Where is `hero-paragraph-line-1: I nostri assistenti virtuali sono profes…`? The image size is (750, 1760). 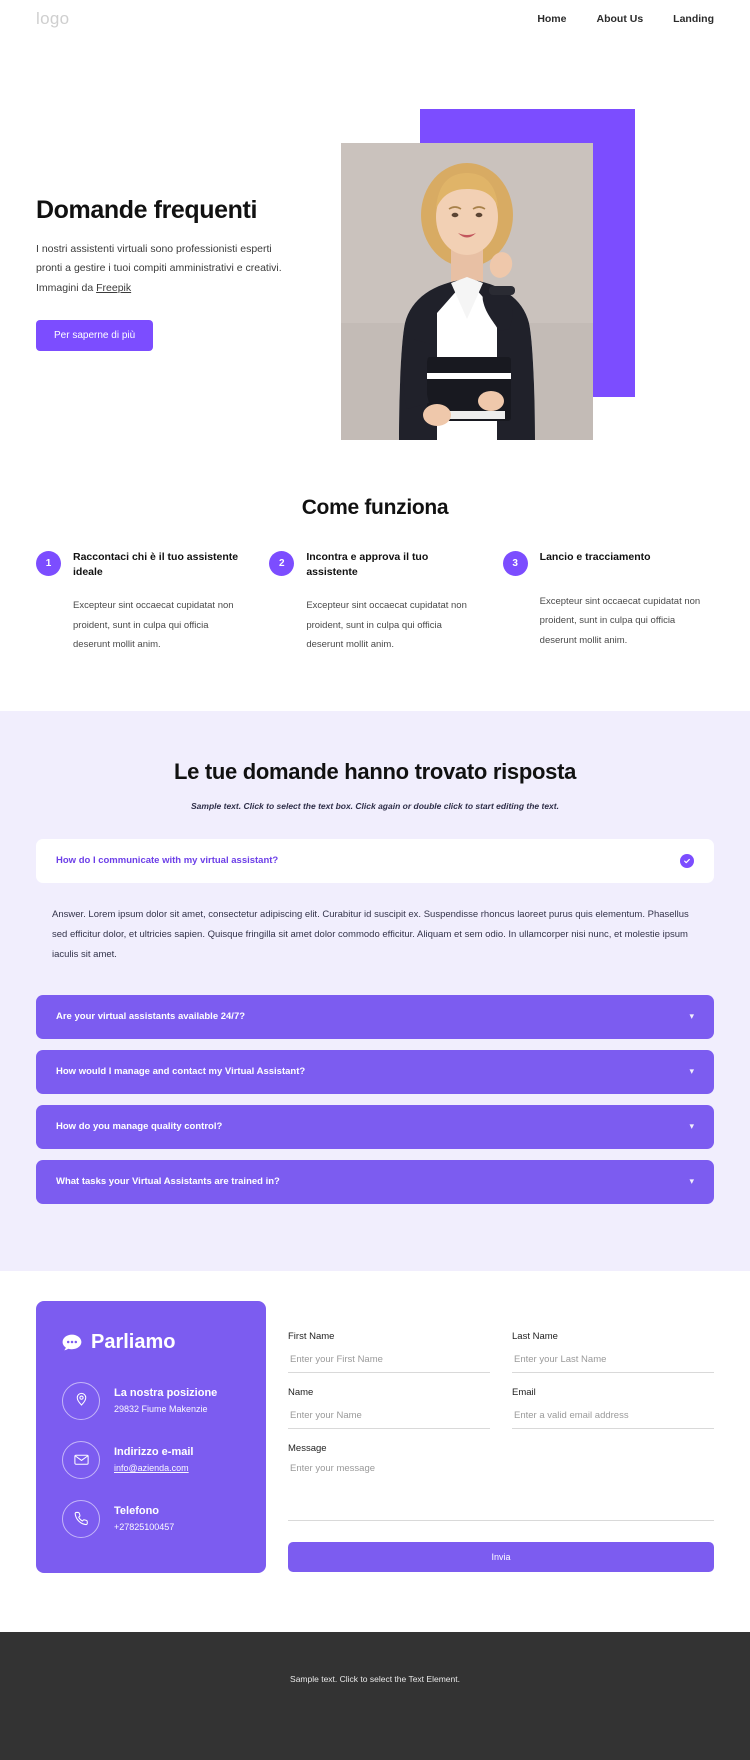
hero-paragraph-line-1: I nostri assistenti virtuali sono profes… is located at coordinates (154, 249).